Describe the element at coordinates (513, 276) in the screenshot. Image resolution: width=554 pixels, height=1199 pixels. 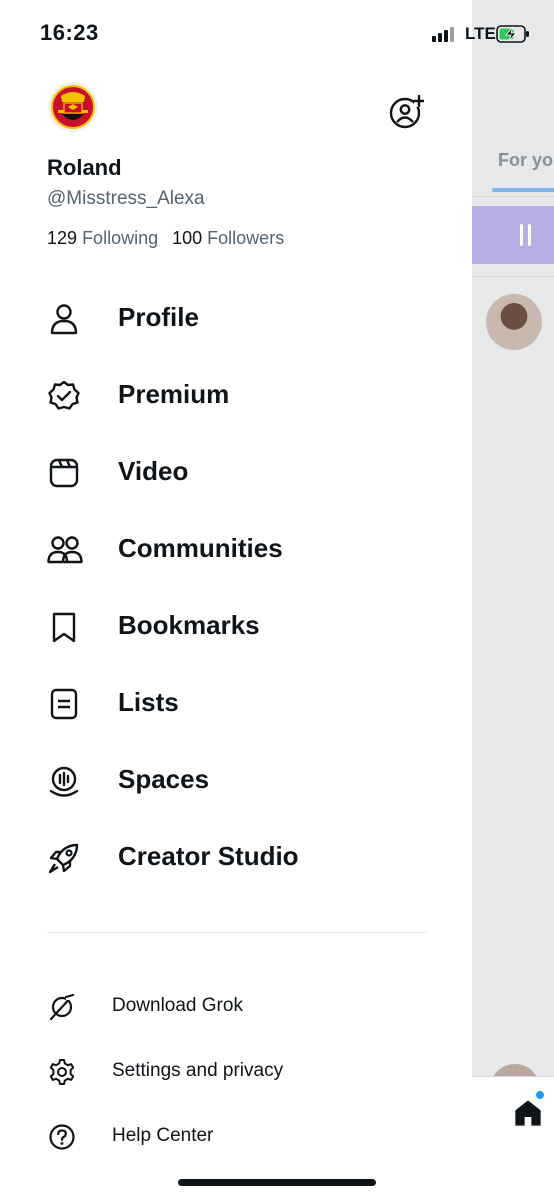
I see `feed-divider` at that location.